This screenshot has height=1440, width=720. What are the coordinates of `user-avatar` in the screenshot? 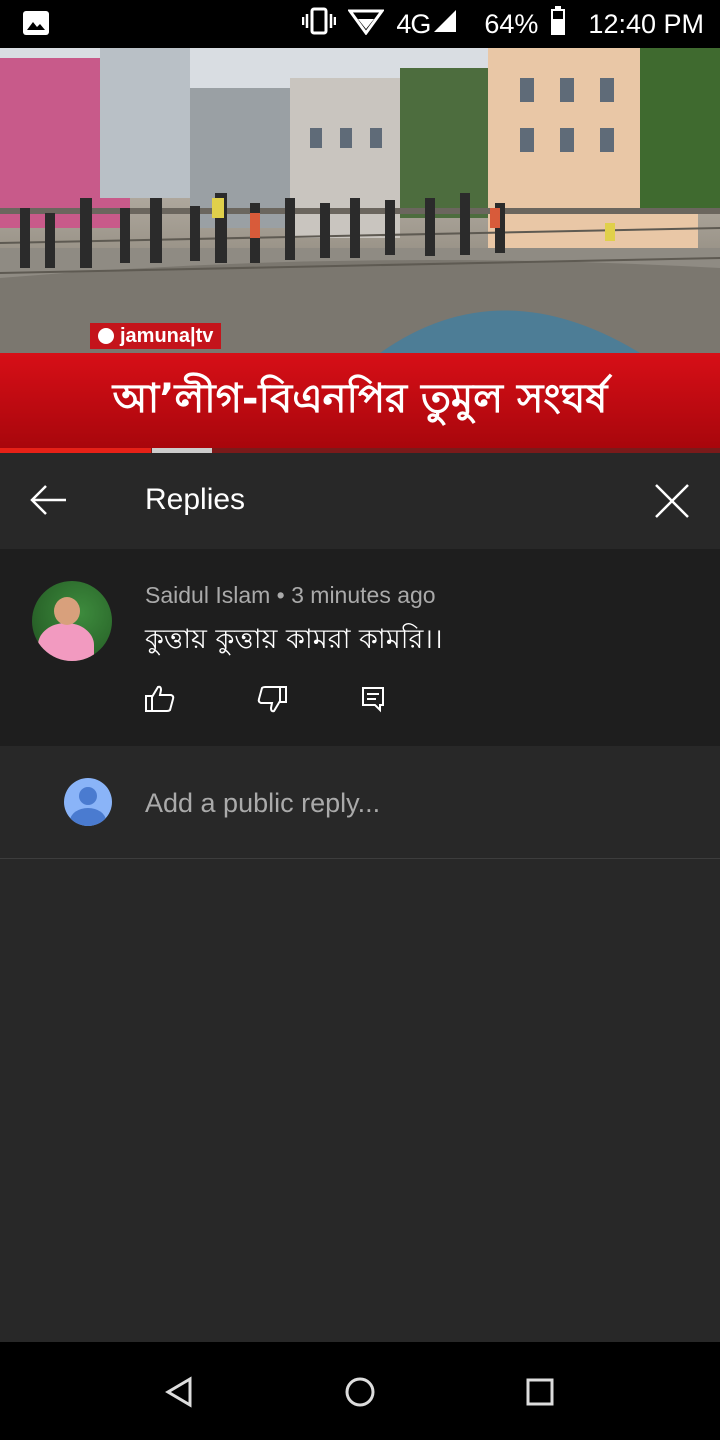 It's located at (88, 802).